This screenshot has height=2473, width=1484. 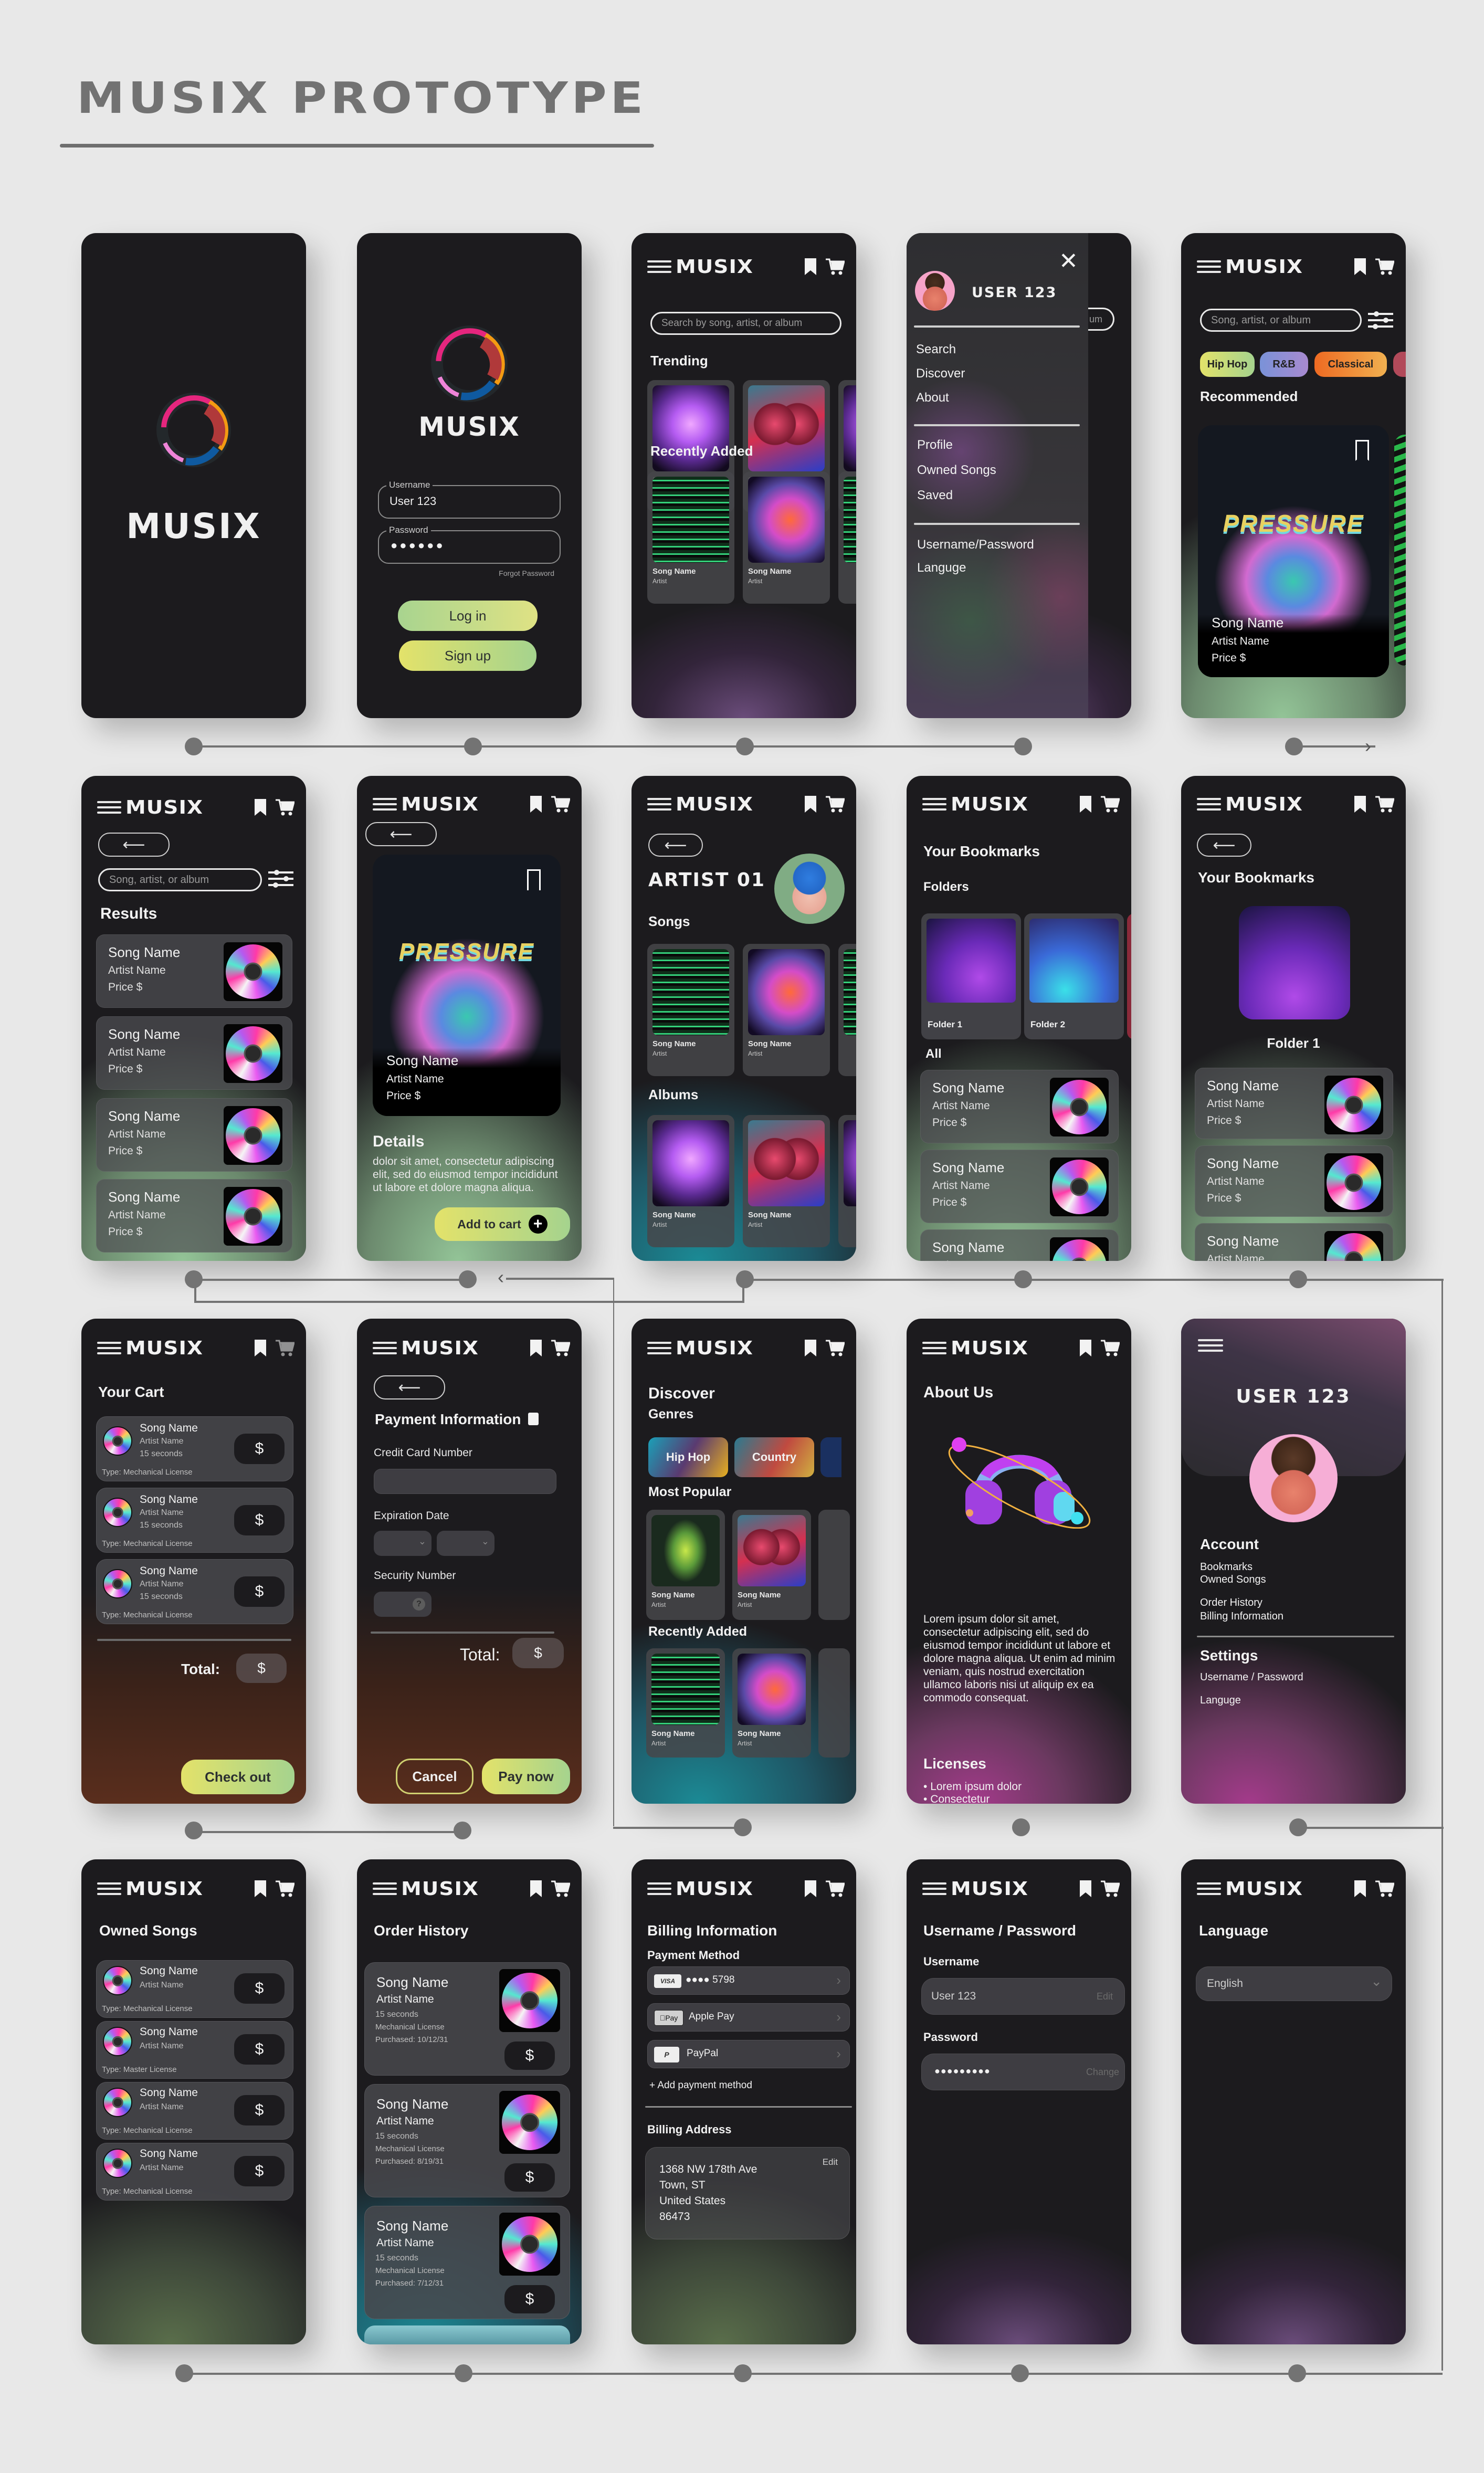 I want to click on password-field: ●●●●●●●●● Change, so click(x=1023, y=2072).